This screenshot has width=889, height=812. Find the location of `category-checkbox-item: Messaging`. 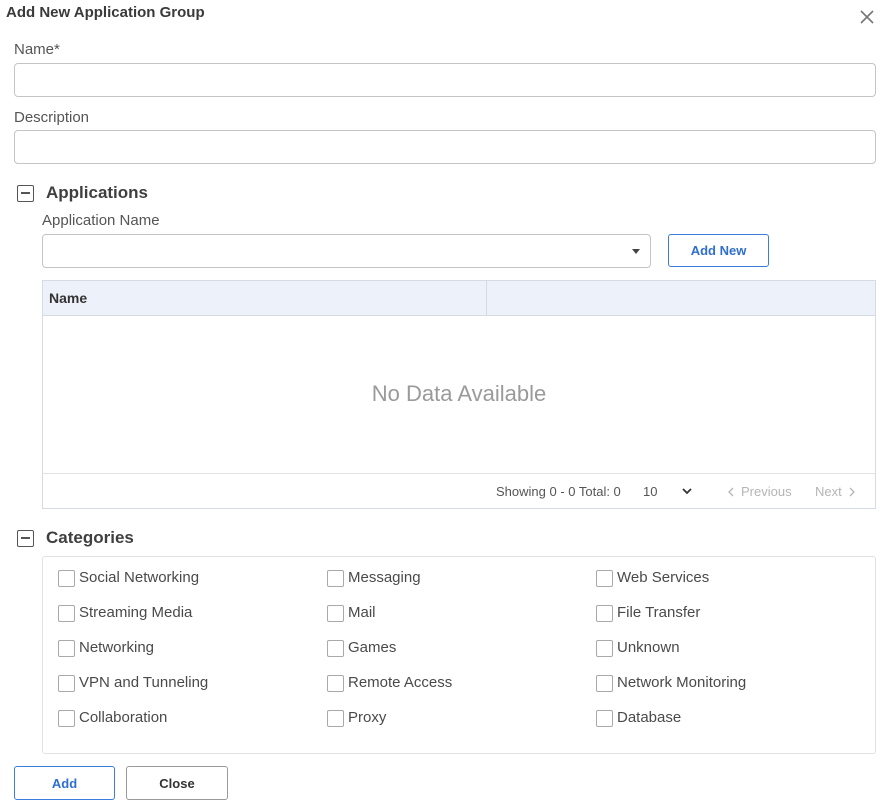

category-checkbox-item: Messaging is located at coordinates (374, 577).